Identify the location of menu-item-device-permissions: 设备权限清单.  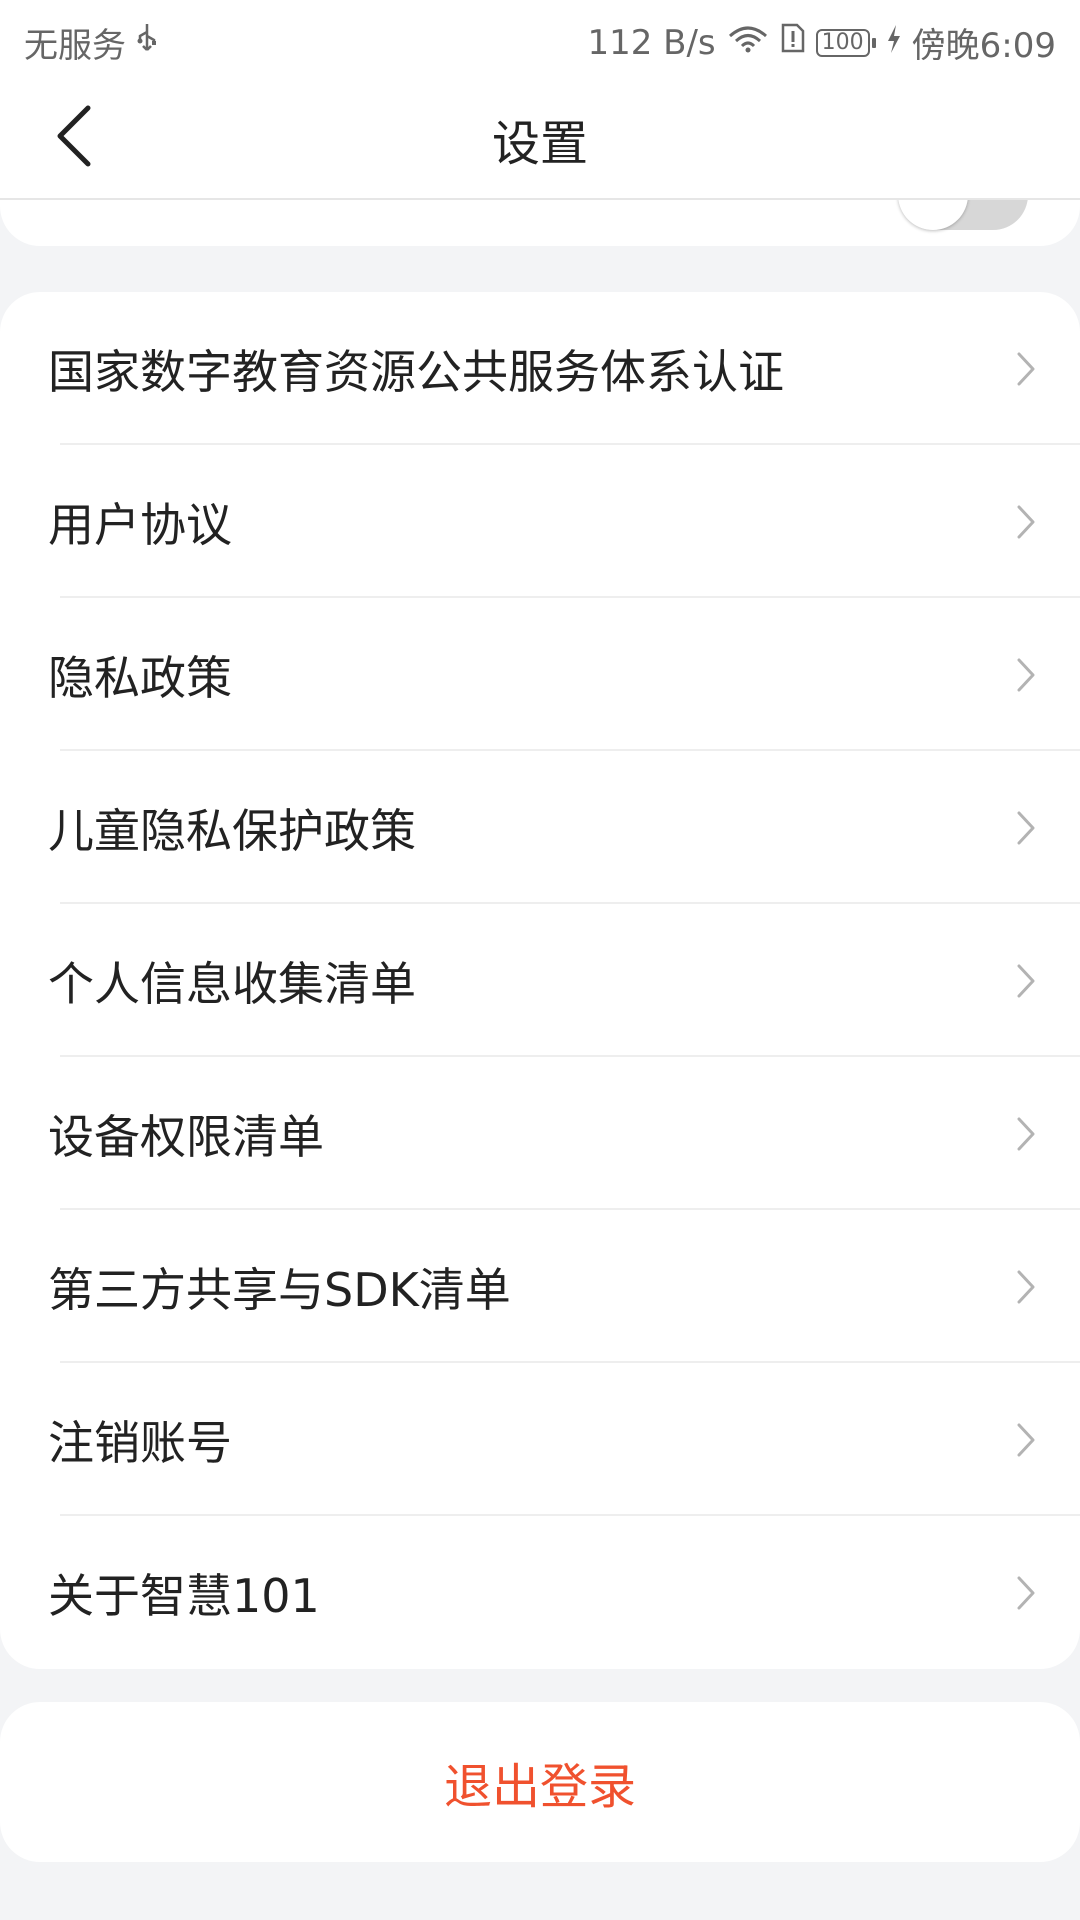
(540, 1133).